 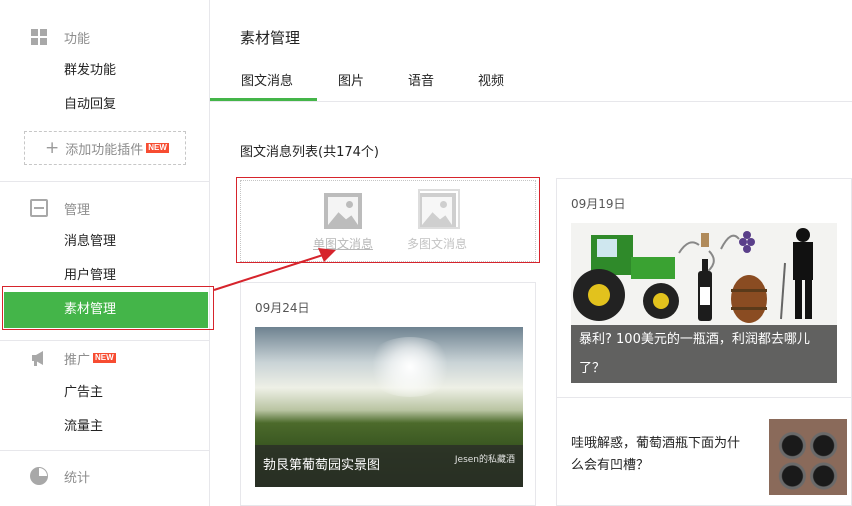 What do you see at coordinates (52, 148) in the screenshot?
I see `plus-icon: +` at bounding box center [52, 148].